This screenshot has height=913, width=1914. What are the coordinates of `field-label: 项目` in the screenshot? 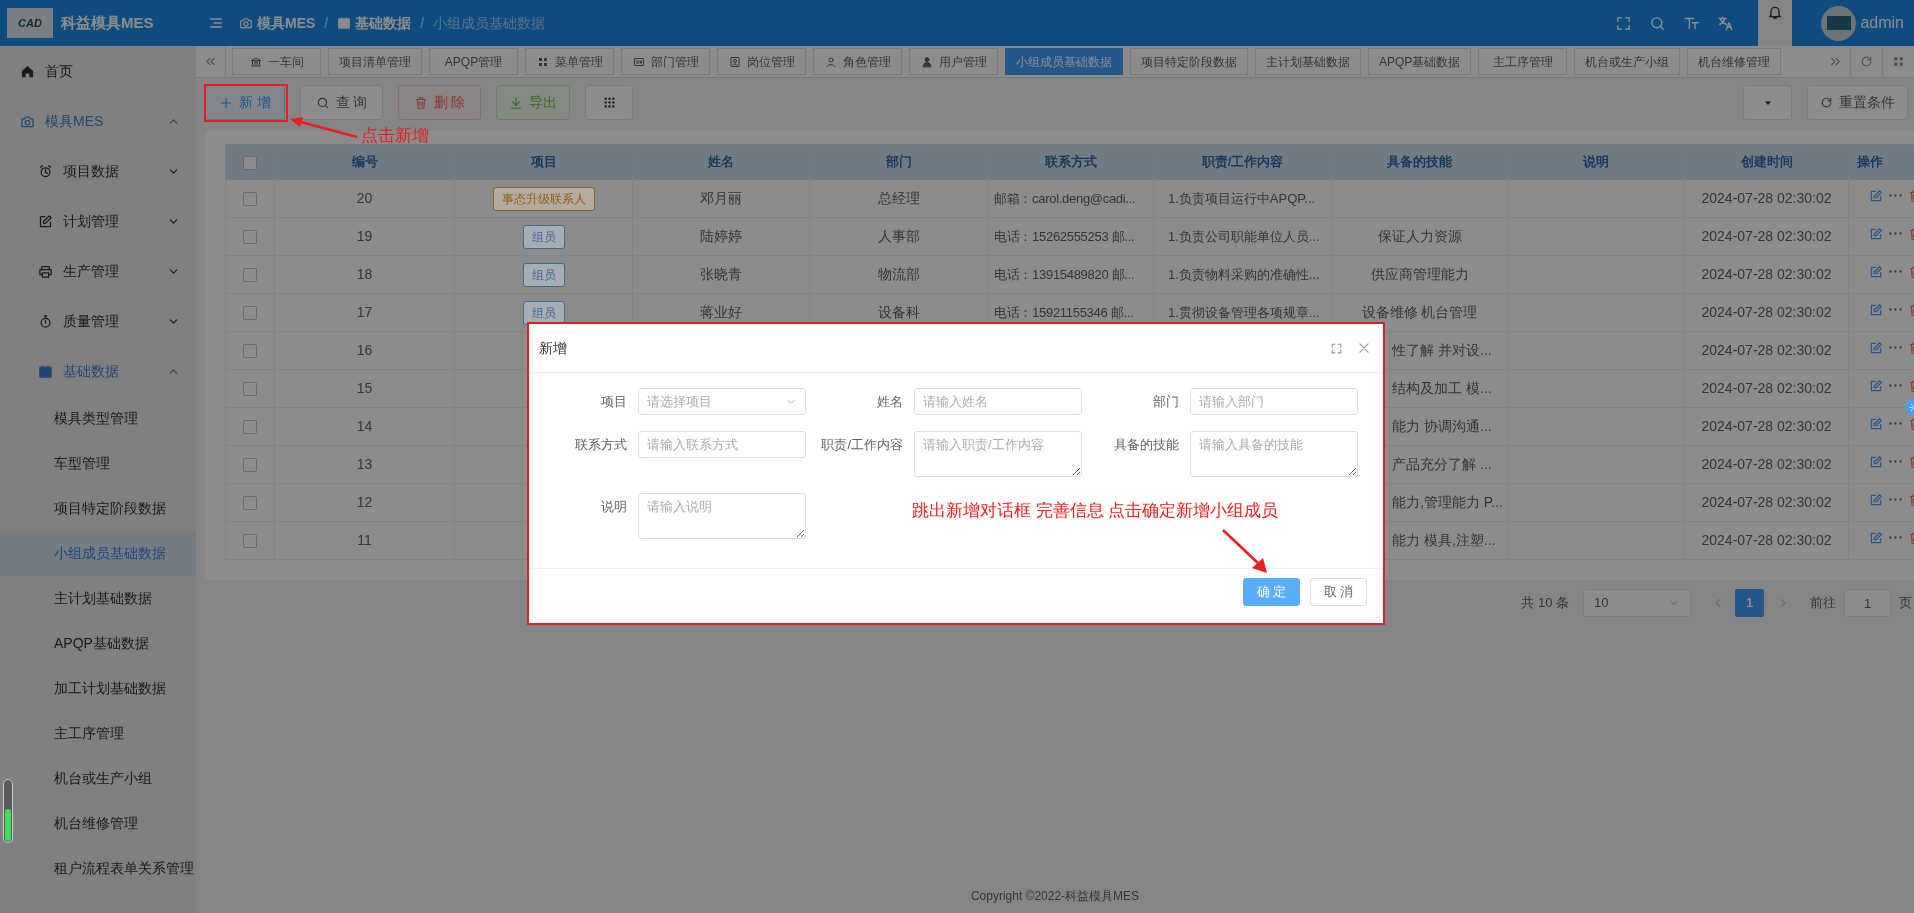 It's located at (614, 401).